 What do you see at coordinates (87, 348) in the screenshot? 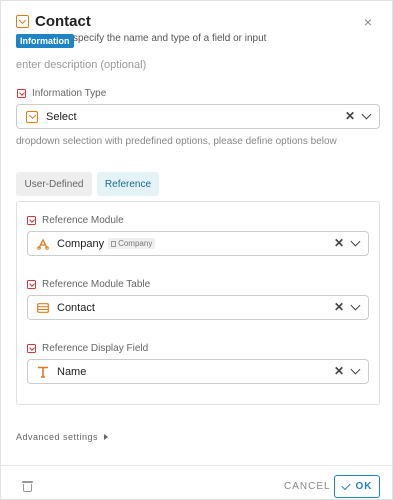
I see `reference-display-field-label: Reference Display Field` at bounding box center [87, 348].